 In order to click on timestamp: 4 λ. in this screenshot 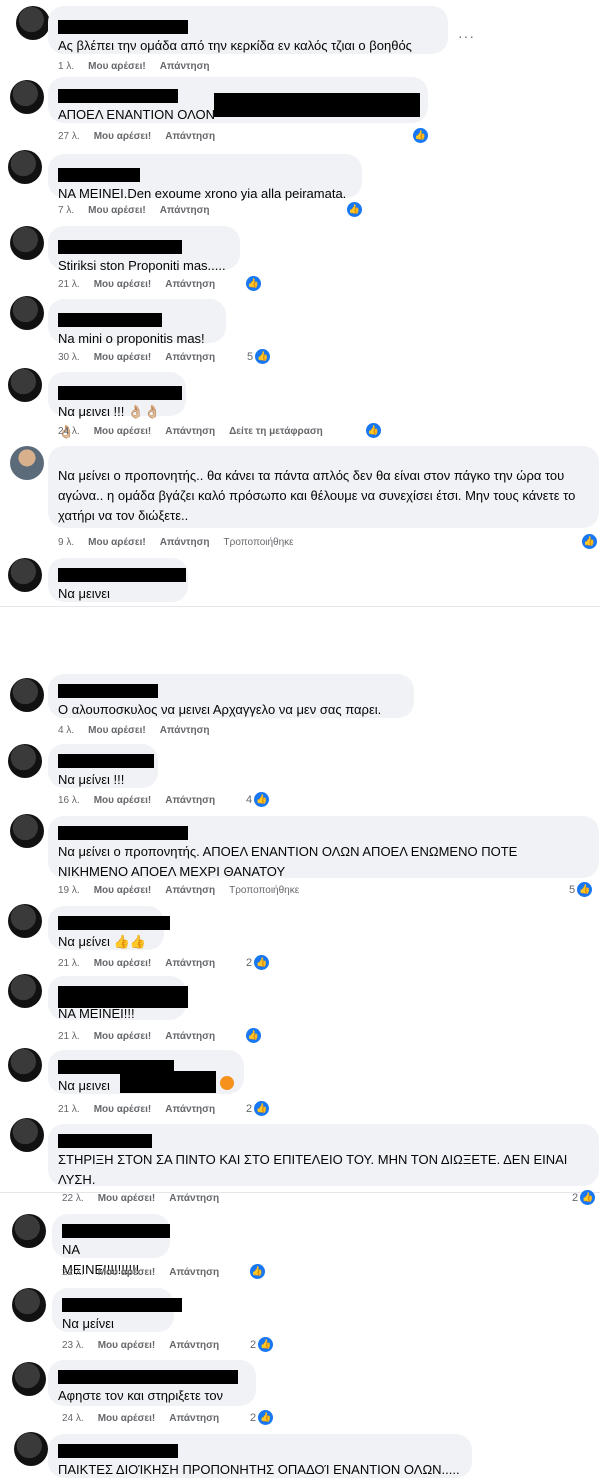, I will do `click(66, 730)`.